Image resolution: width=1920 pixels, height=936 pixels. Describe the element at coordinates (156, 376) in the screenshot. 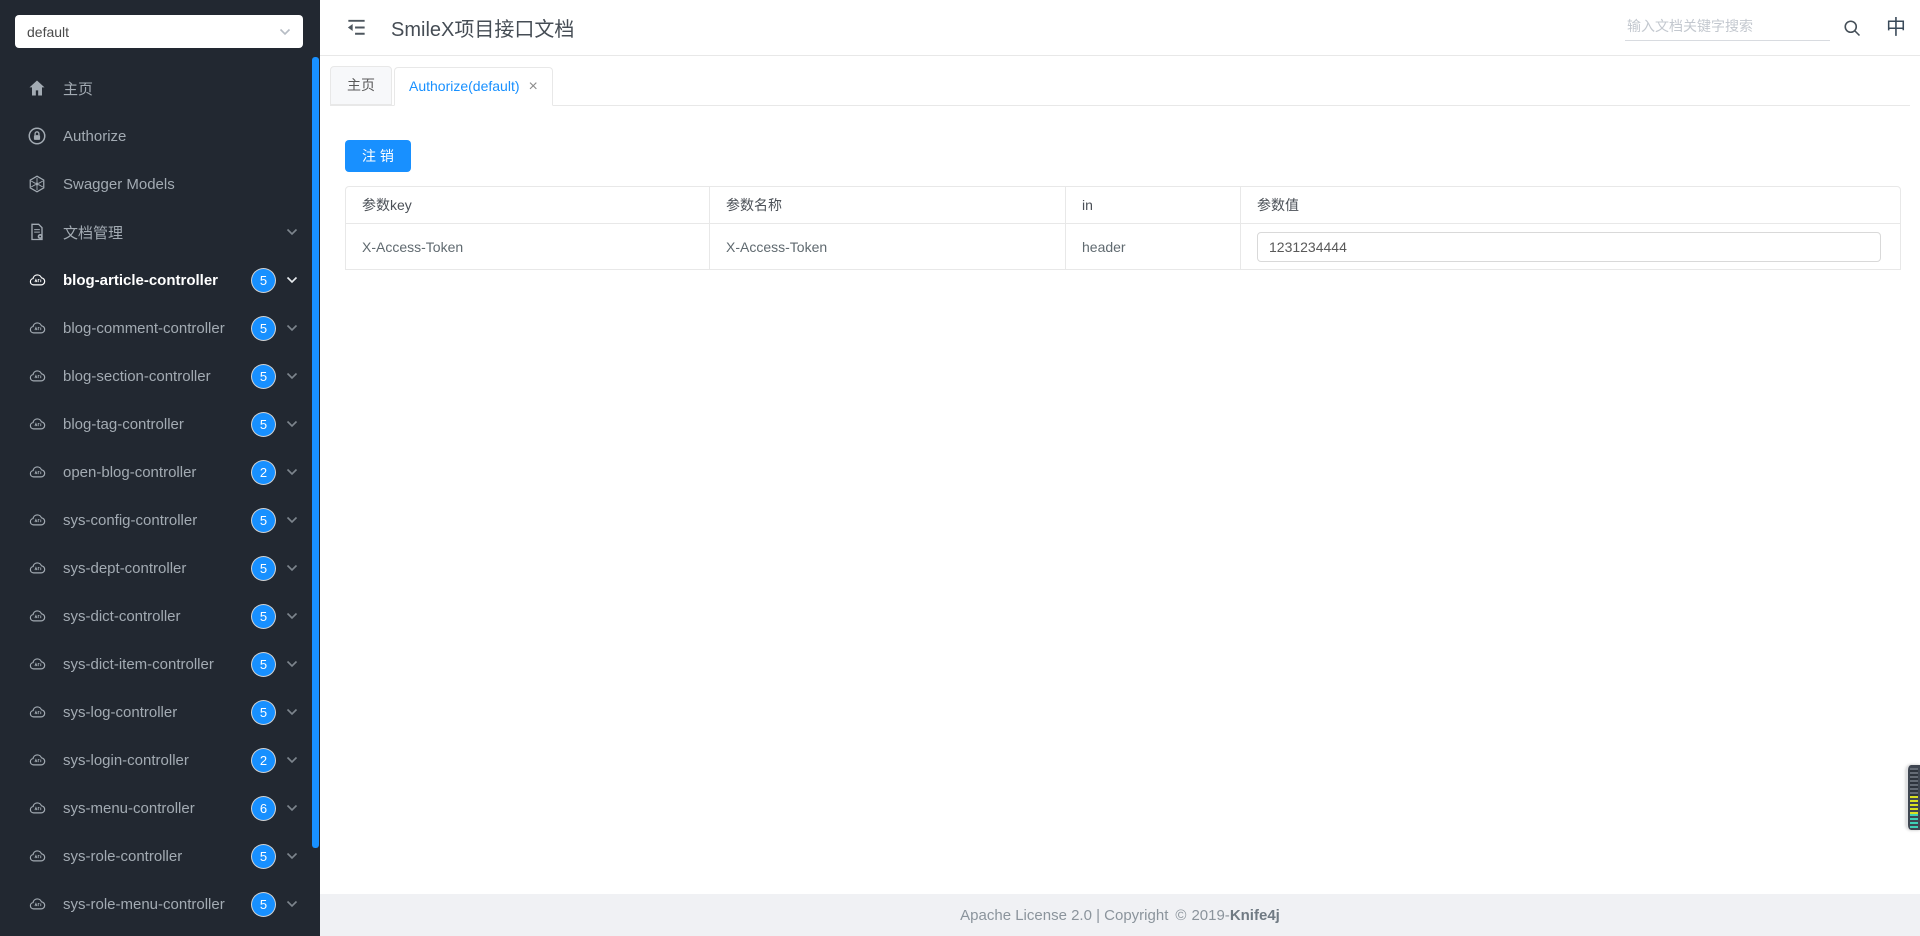

I see `sidebar-item-blog-section-controller: blog-section-controller 5` at that location.